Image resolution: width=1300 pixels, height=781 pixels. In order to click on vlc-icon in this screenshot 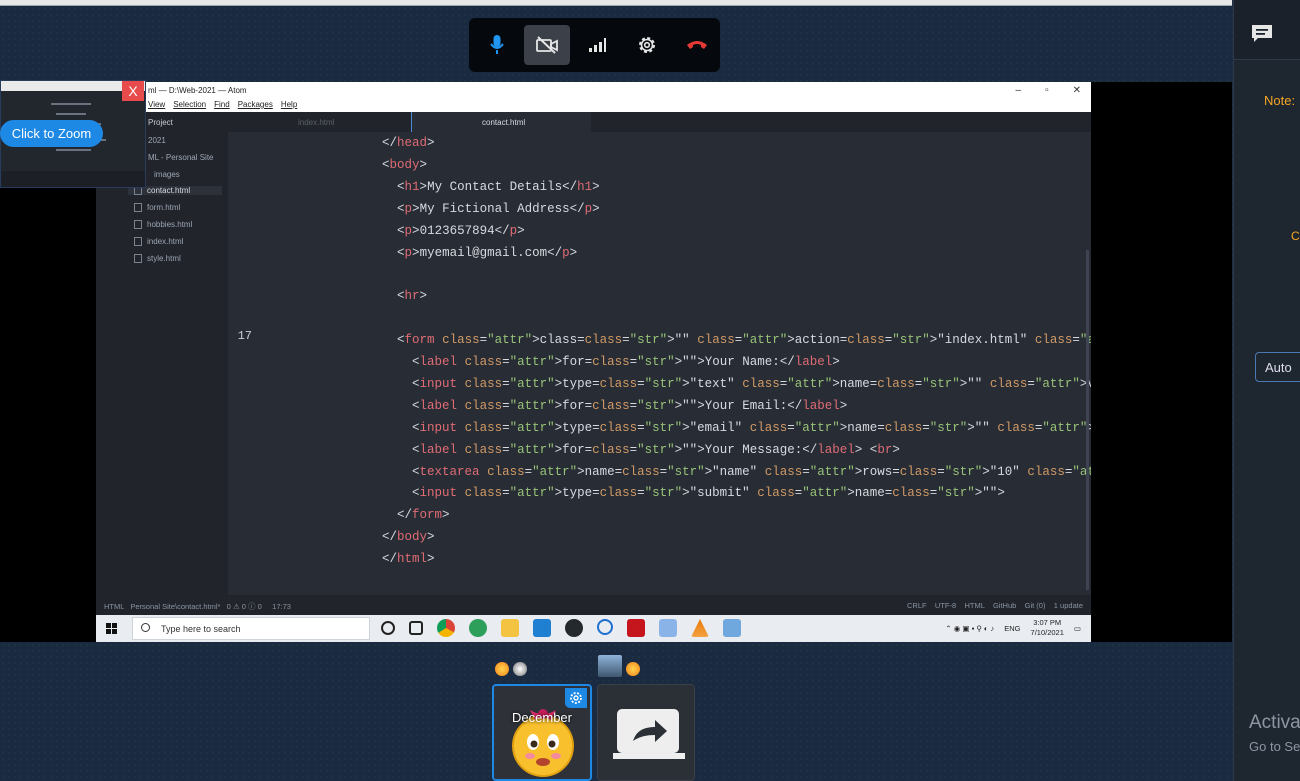, I will do `click(700, 628)`.